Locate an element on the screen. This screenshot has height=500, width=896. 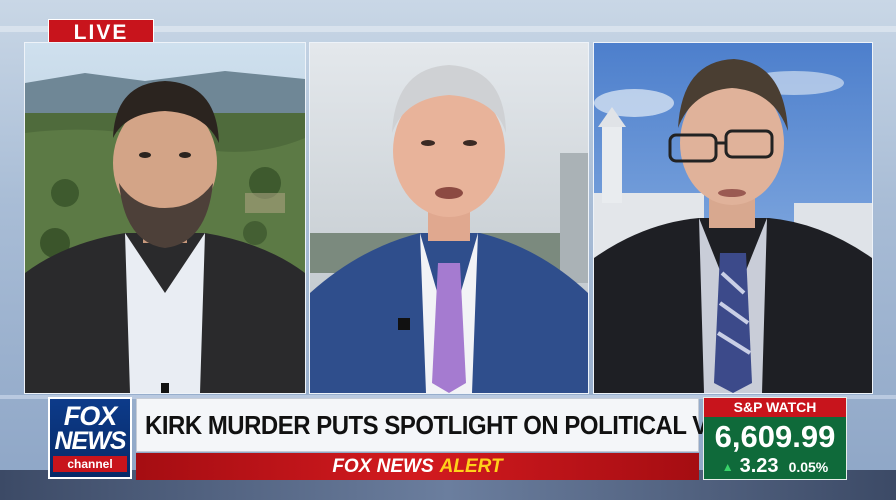
logo-news-text: NEWS is located at coordinates (90, 441).